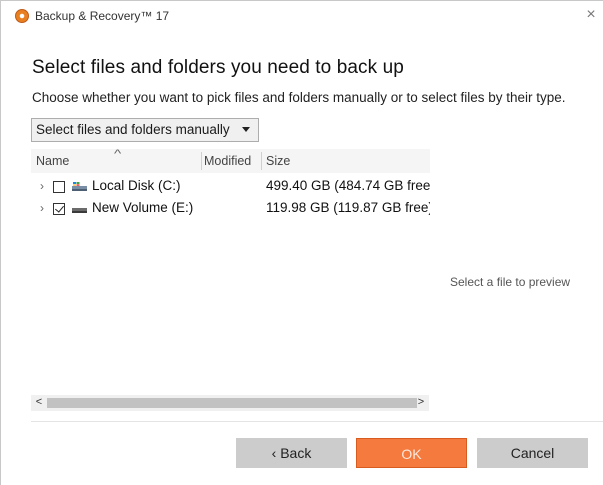  I want to click on selection-mode-value: Select files and folders manually, so click(133, 129).